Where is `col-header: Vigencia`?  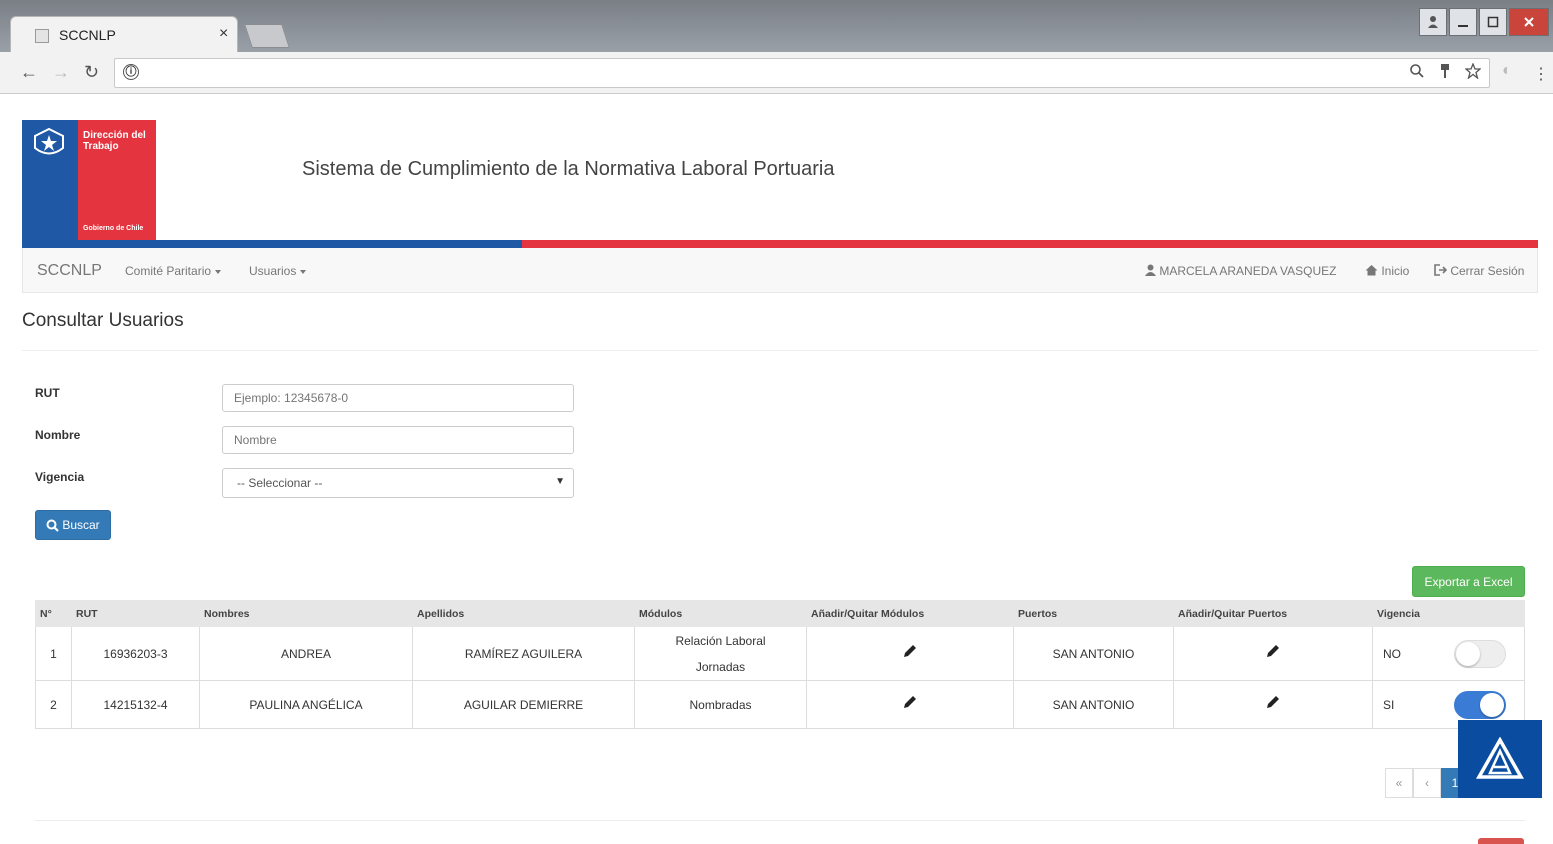 col-header: Vigencia is located at coordinates (1448, 613).